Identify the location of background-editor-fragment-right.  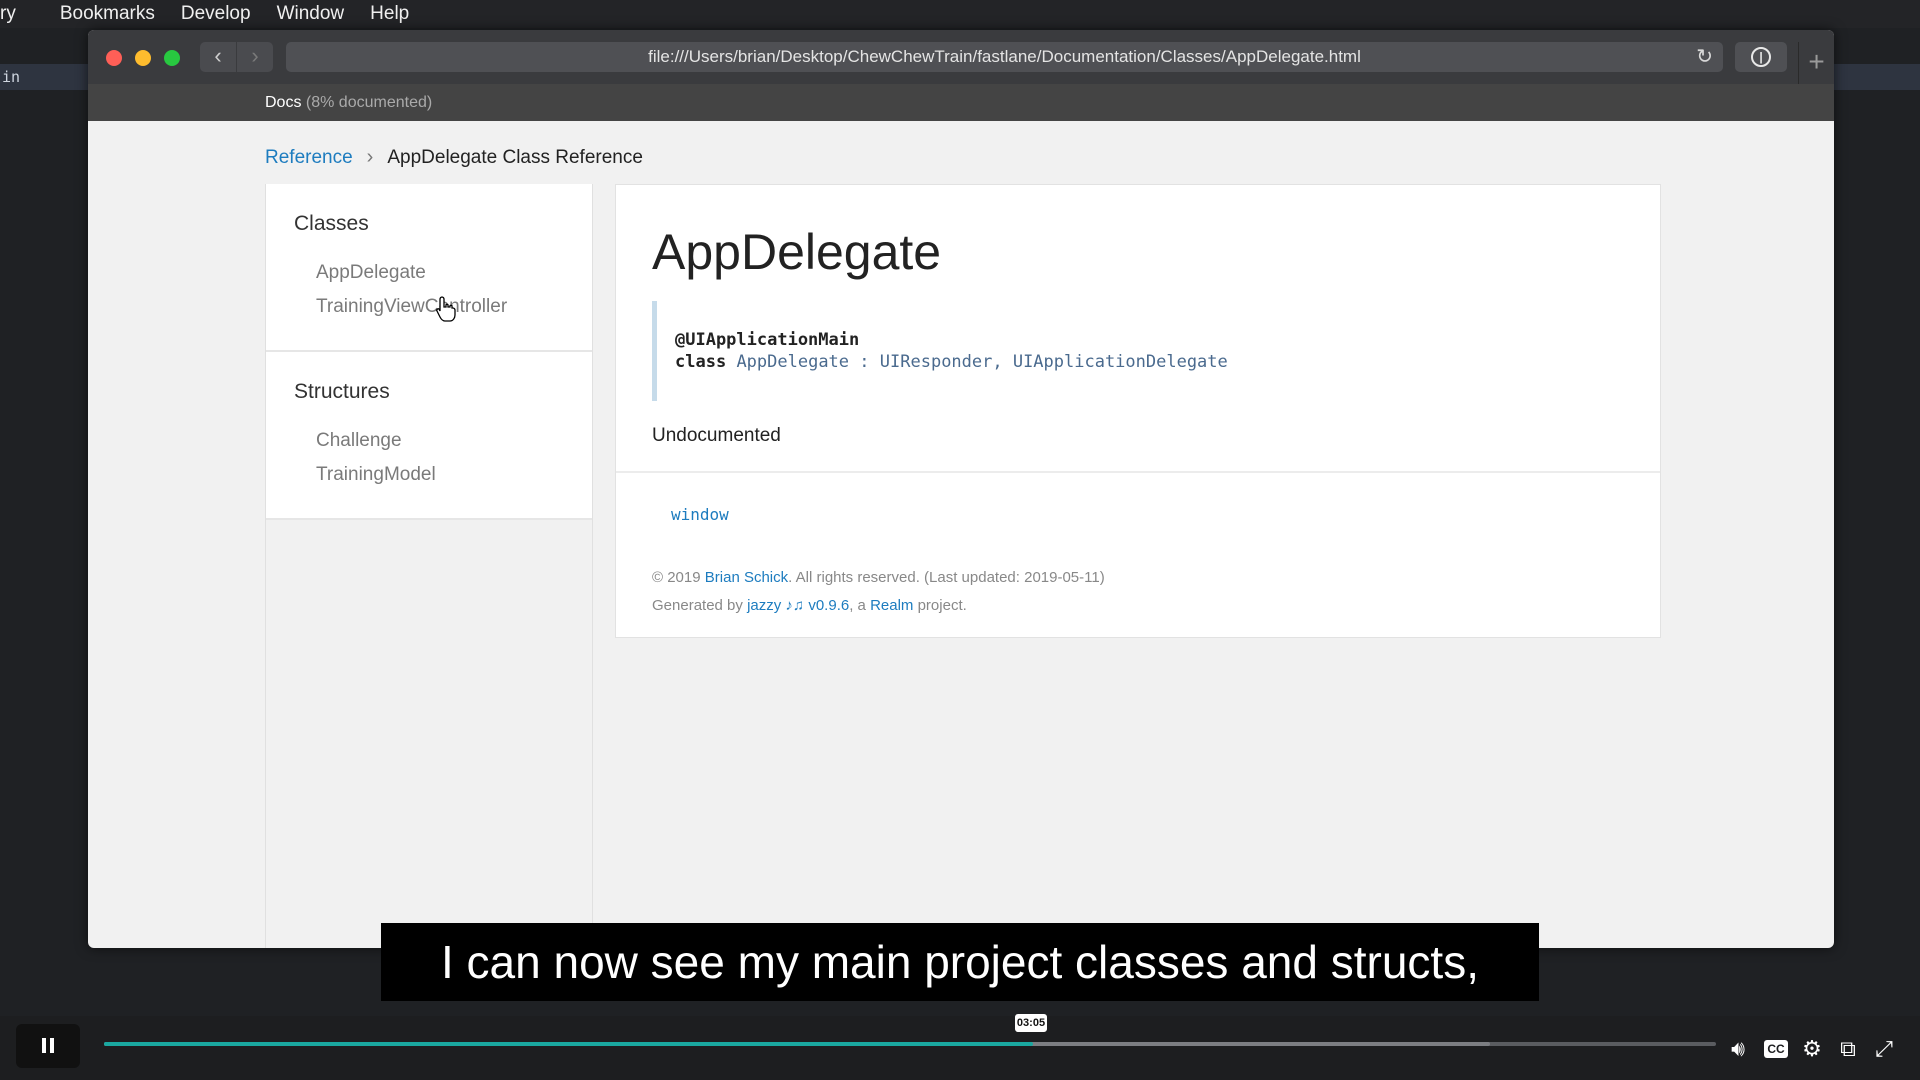
(1875, 77).